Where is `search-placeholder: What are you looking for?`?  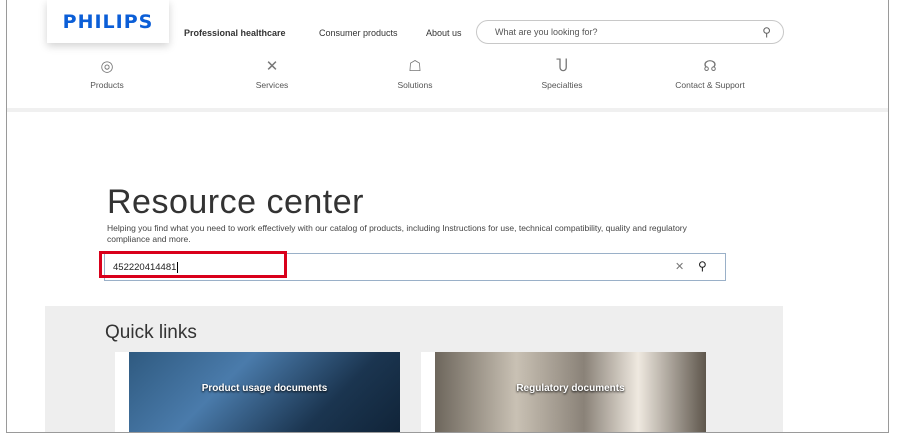
search-placeholder: What are you looking for? is located at coordinates (546, 32).